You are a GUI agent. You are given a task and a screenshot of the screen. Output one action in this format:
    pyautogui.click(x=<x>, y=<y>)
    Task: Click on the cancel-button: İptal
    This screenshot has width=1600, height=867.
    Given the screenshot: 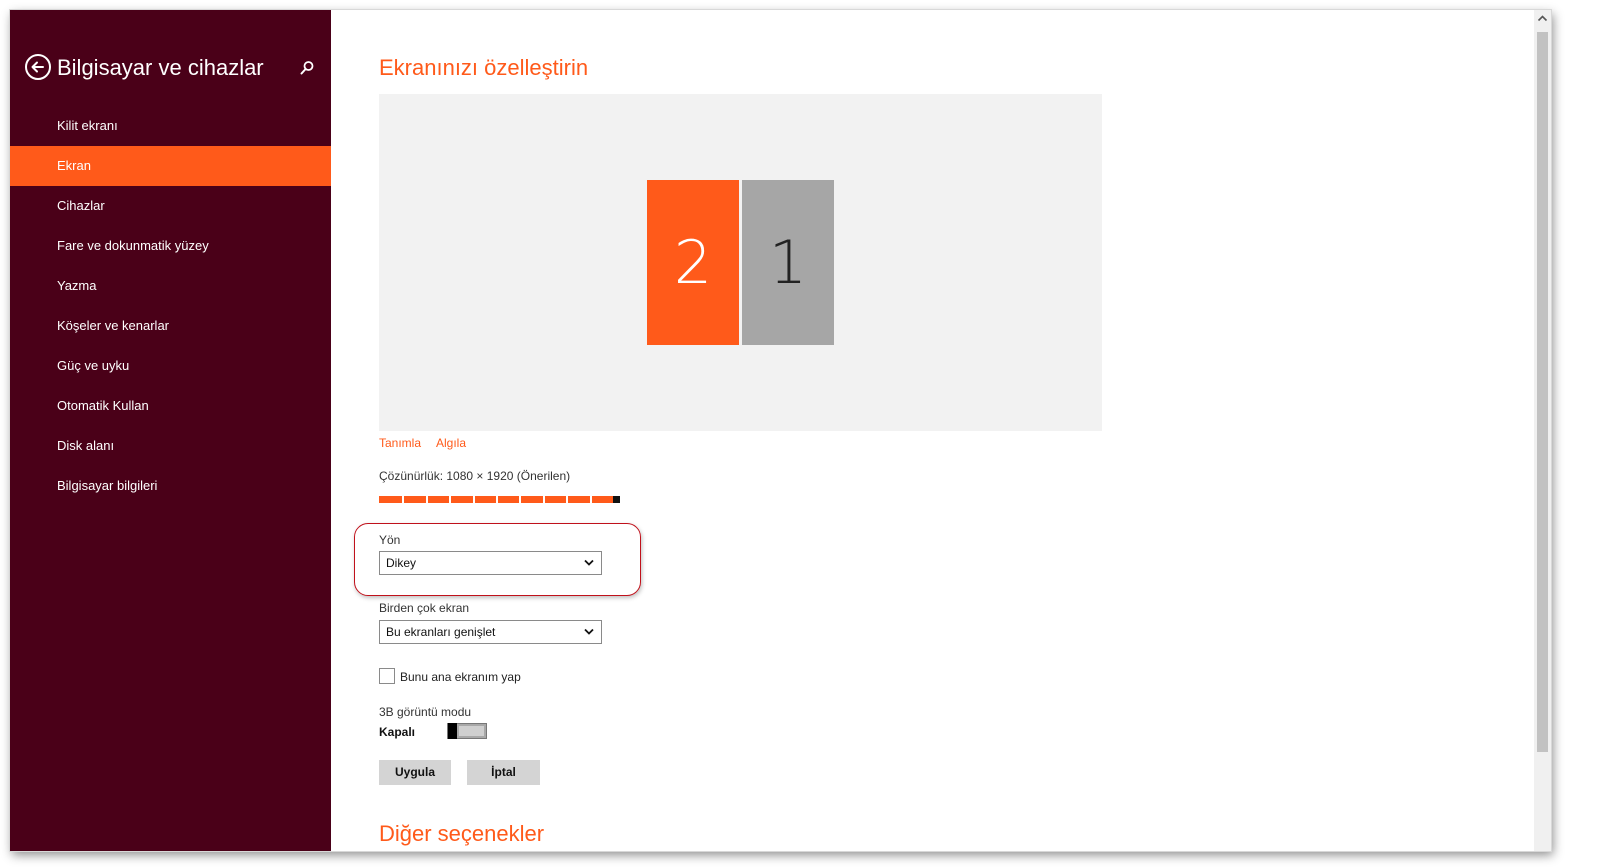 What is the action you would take?
    pyautogui.click(x=503, y=772)
    